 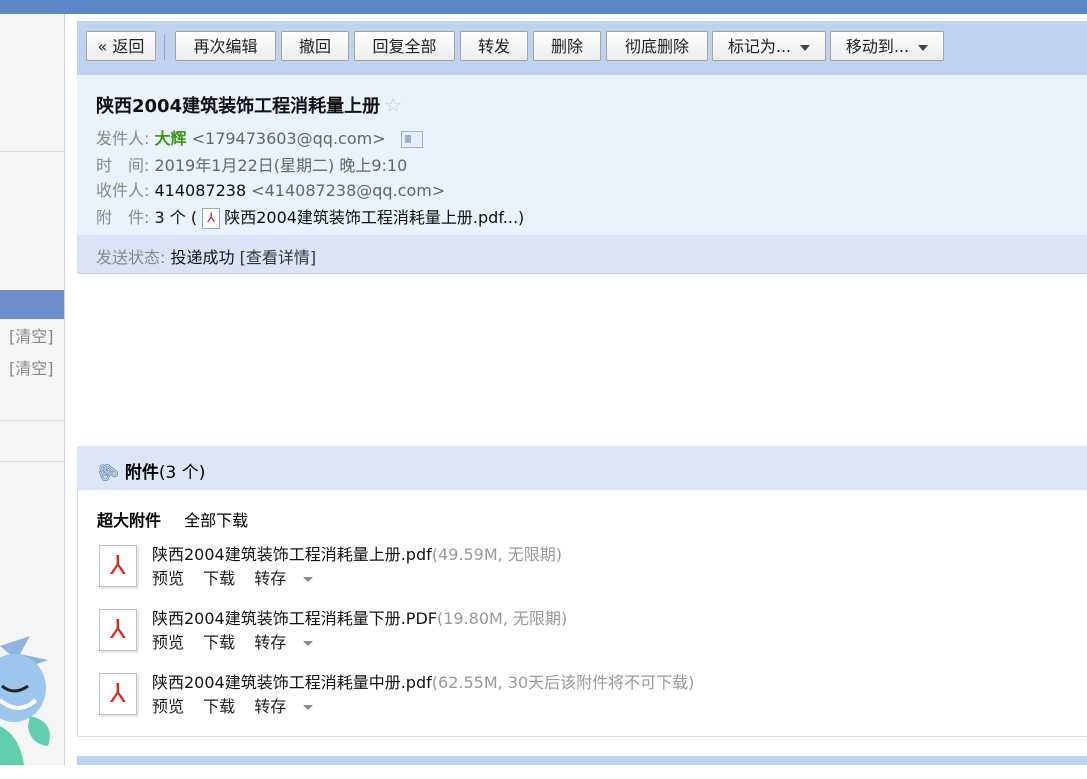 I want to click on large-attachments-label: 超大附件, so click(x=129, y=520).